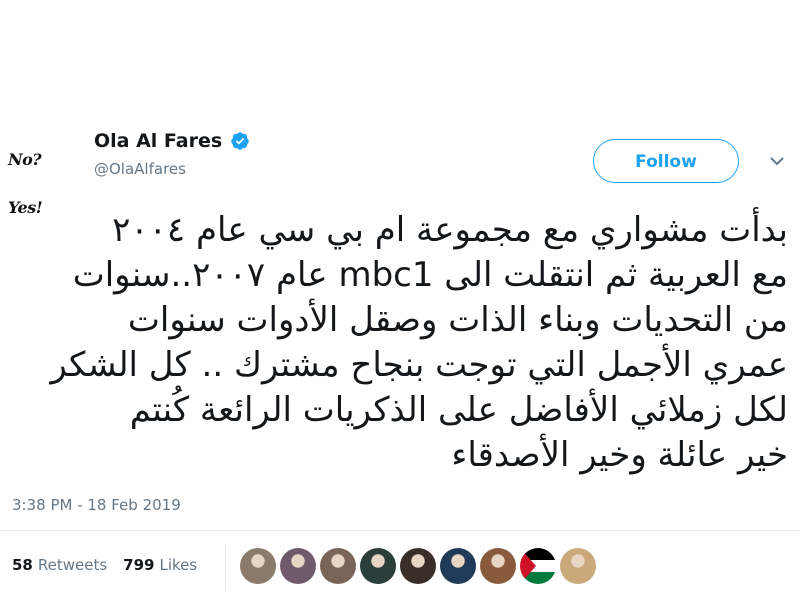 This screenshot has height=600, width=800. Describe the element at coordinates (666, 161) in the screenshot. I see `follow-button: Follow` at that location.